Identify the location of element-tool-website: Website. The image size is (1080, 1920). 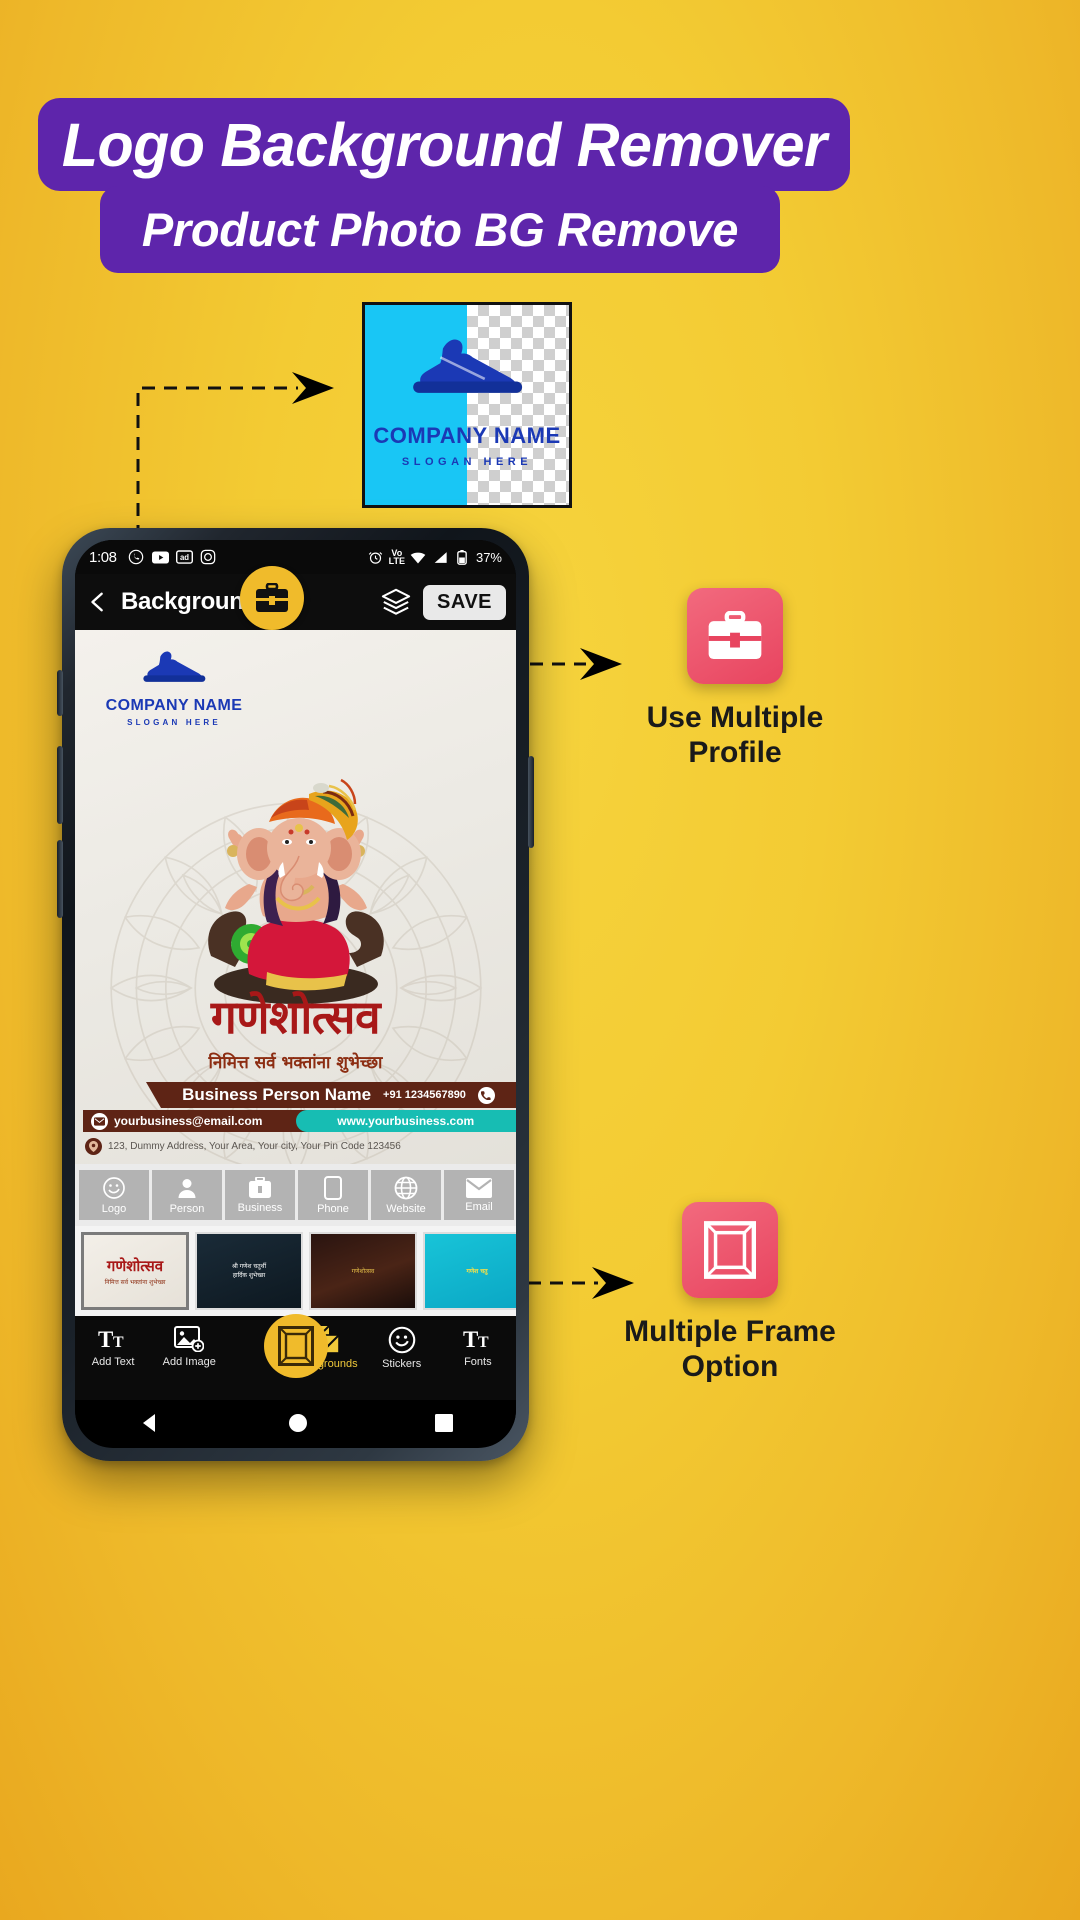
(406, 1195).